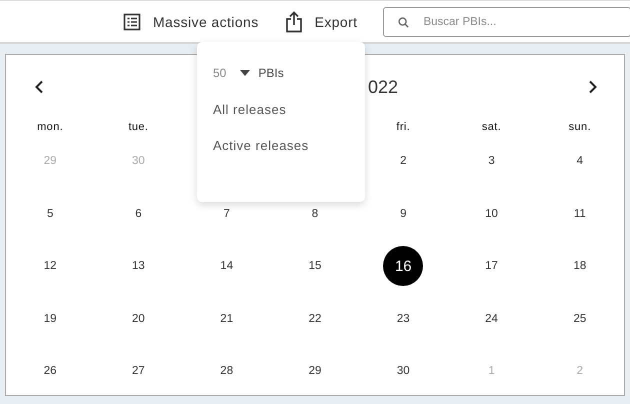 The width and height of the screenshot is (630, 404). I want to click on calendar-day: 20, so click(138, 318).